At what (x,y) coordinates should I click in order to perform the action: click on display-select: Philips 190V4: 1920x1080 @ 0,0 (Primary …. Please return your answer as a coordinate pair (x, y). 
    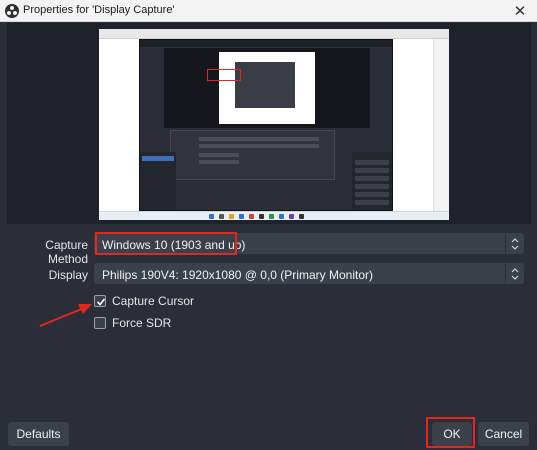
    Looking at the image, I should click on (309, 273).